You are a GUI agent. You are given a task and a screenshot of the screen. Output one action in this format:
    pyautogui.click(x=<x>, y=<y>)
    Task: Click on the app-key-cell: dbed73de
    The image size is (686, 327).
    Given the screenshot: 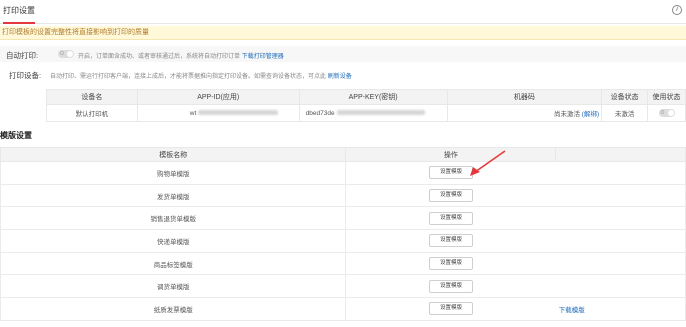 What is the action you would take?
    pyautogui.click(x=373, y=113)
    